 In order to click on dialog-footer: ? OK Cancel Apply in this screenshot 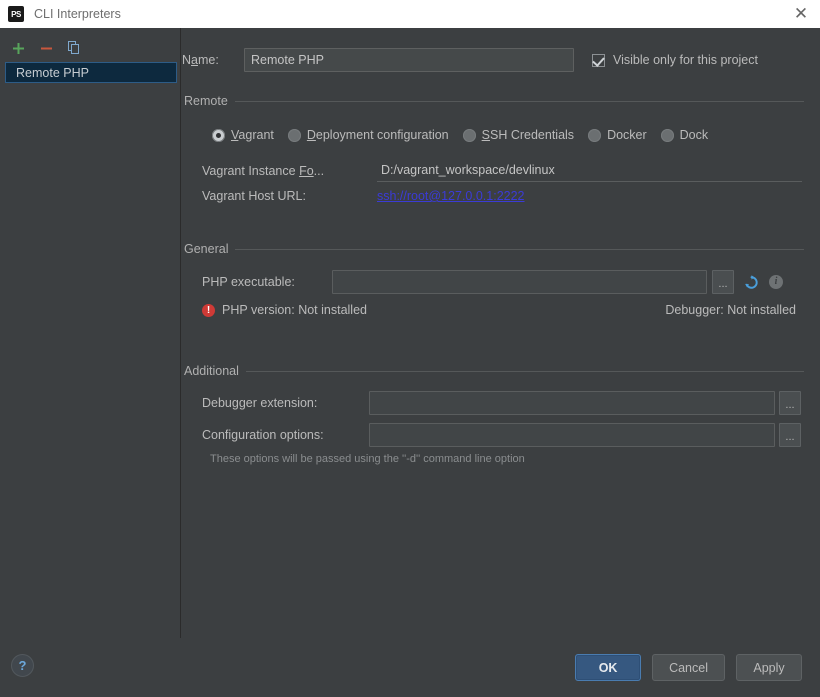, I will do `click(410, 667)`.